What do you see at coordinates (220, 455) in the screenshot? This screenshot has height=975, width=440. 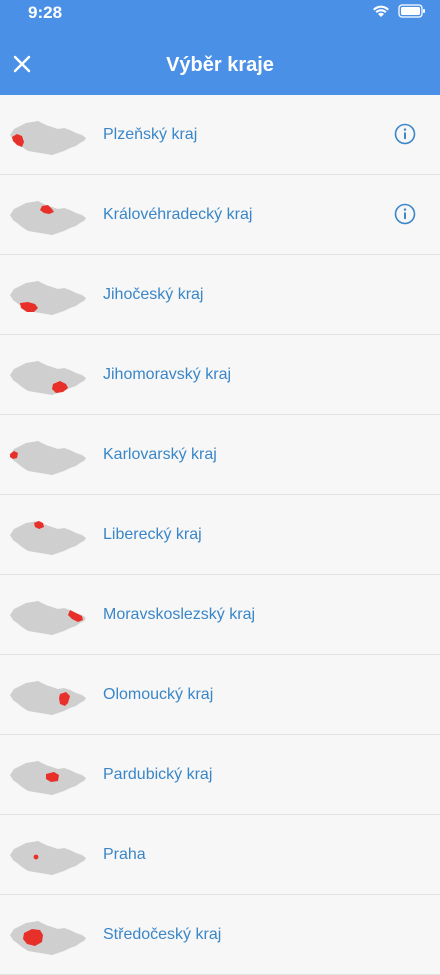 I see `region-list-item: Karlovarský kraj` at bounding box center [220, 455].